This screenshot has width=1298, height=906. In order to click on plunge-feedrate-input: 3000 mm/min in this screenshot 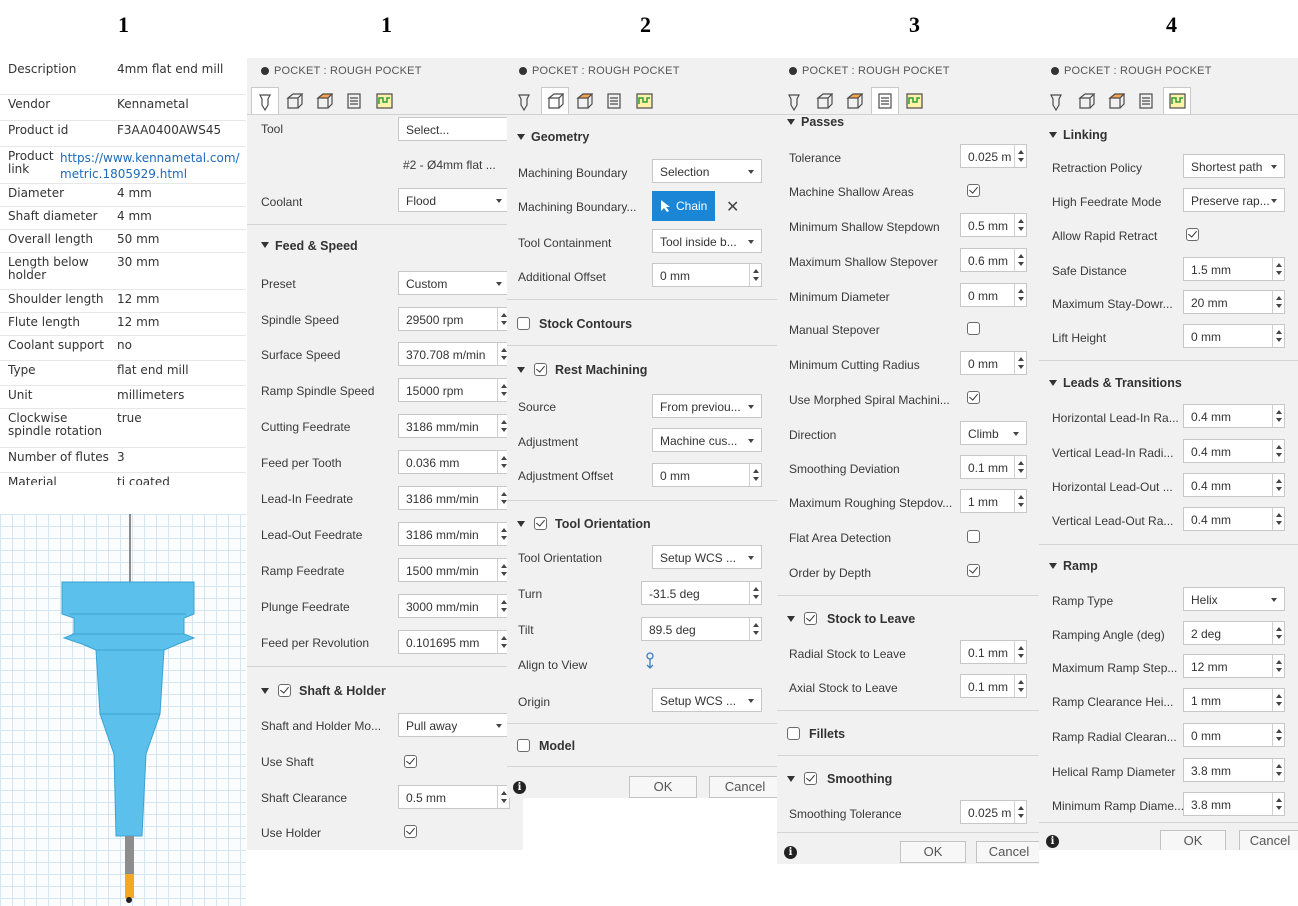, I will do `click(454, 606)`.